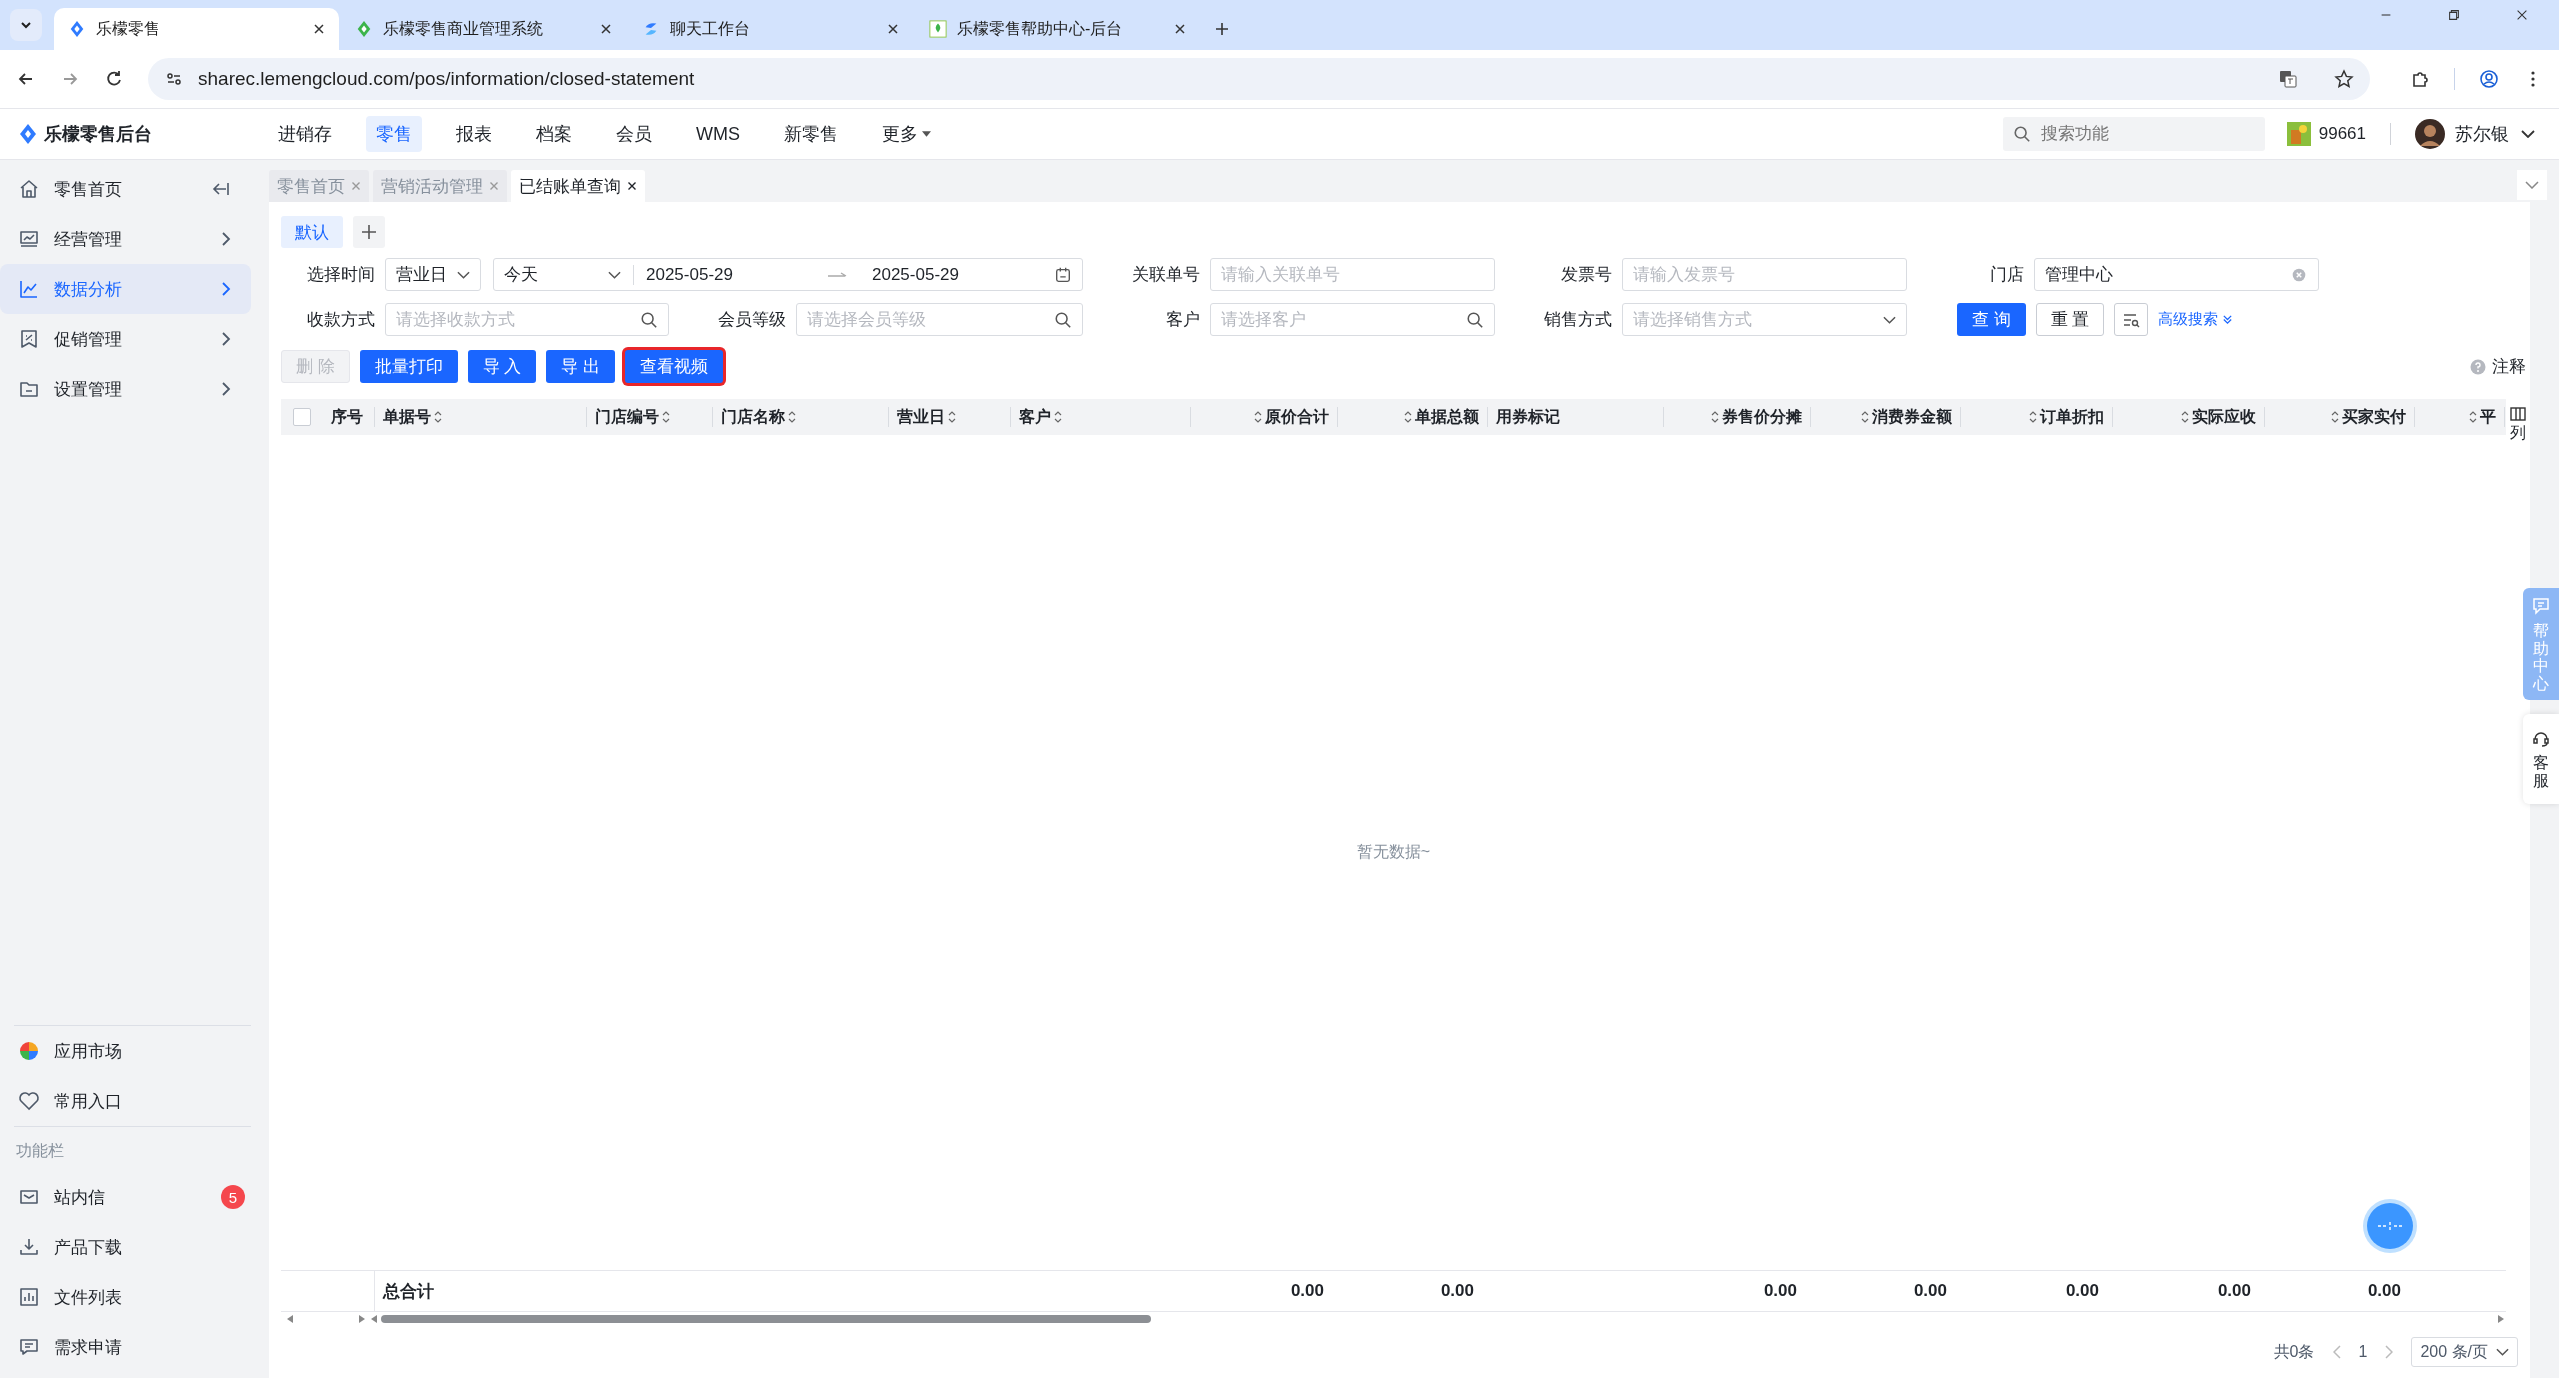 This screenshot has width=2559, height=1378. I want to click on sidebar-item: 站内信 5, so click(132, 1197).